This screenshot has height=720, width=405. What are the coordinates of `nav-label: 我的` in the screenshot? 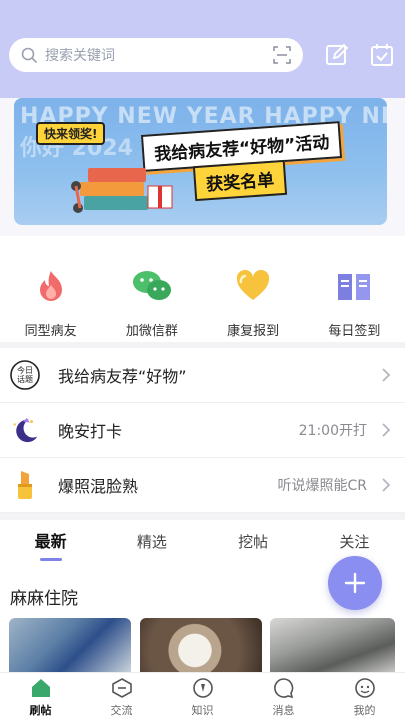 It's located at (364, 710).